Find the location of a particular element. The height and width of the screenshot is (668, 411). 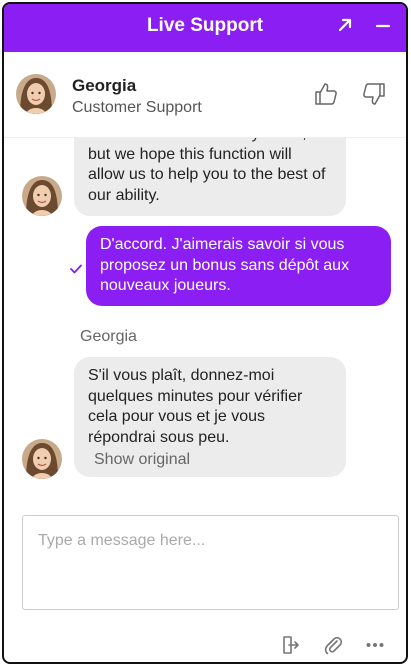

check-icon is located at coordinates (76, 269).